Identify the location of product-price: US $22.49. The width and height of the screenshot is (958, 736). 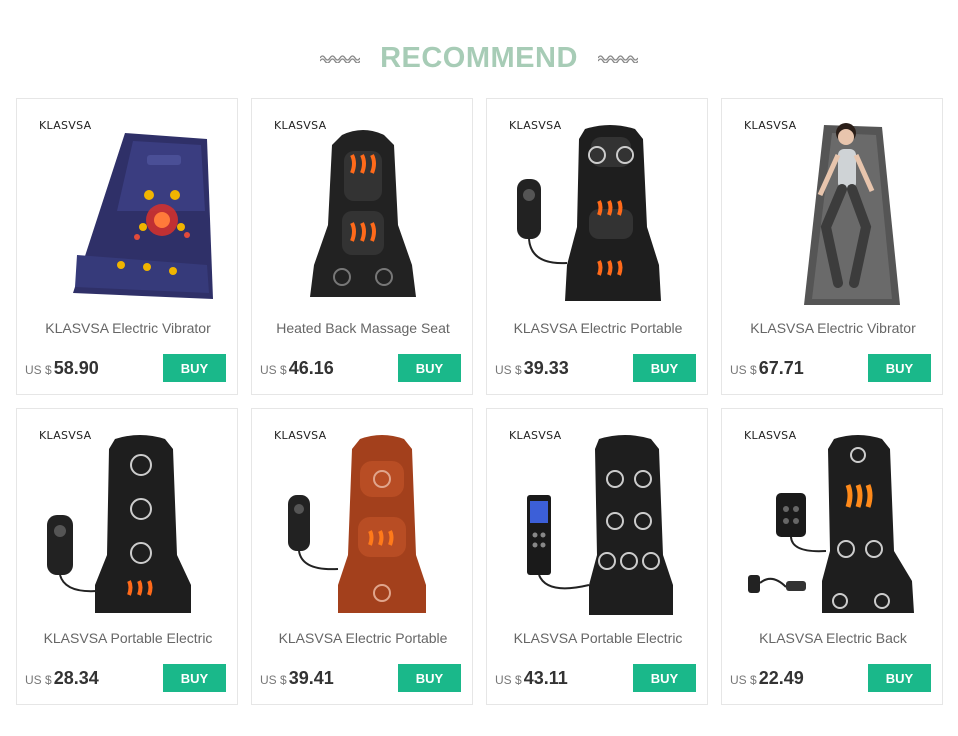
(767, 678).